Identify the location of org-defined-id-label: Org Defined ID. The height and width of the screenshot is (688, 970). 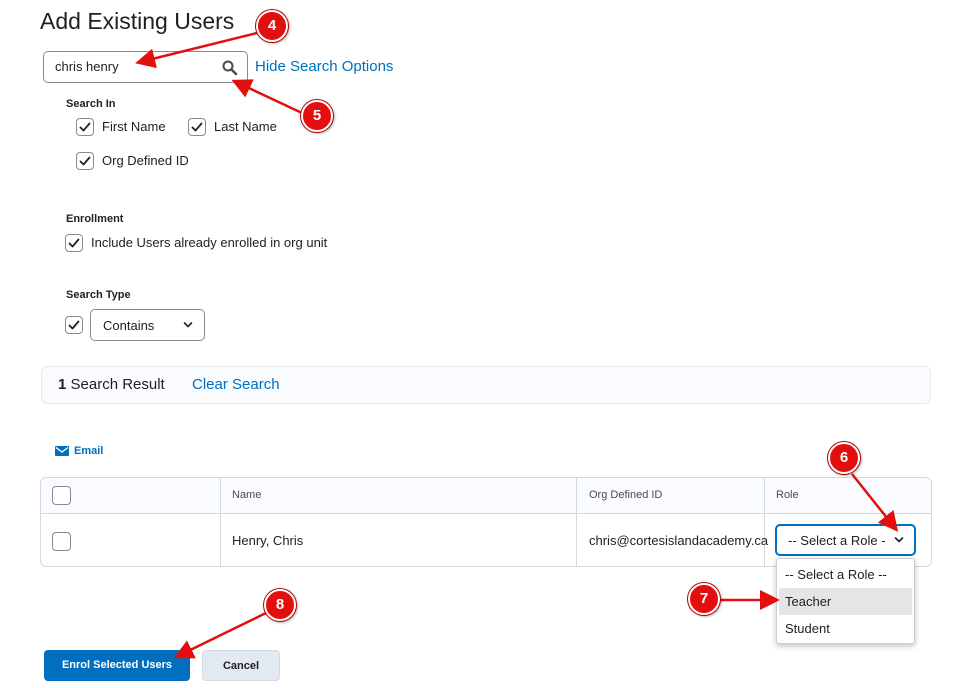
(145, 160).